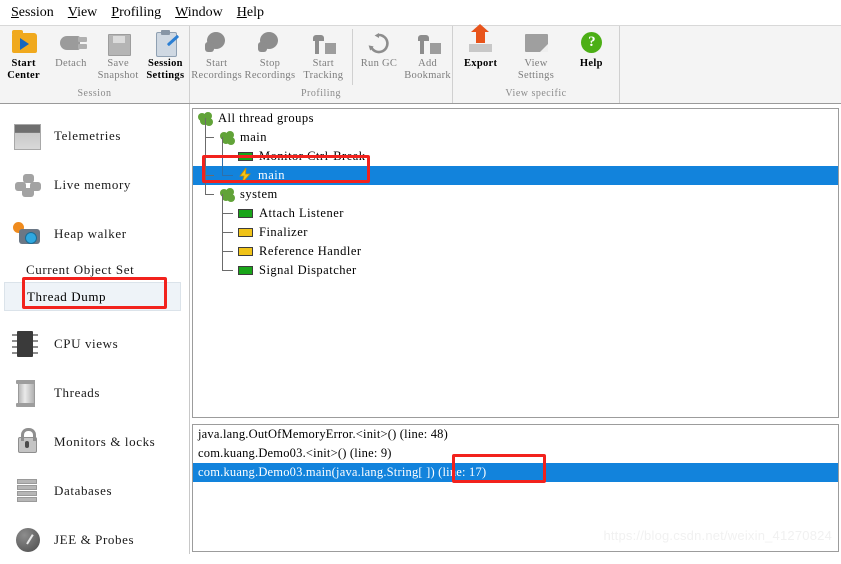 The width and height of the screenshot is (841, 564). Describe the element at coordinates (90, 233) in the screenshot. I see `sidebar-item-label: Heap walker` at that location.